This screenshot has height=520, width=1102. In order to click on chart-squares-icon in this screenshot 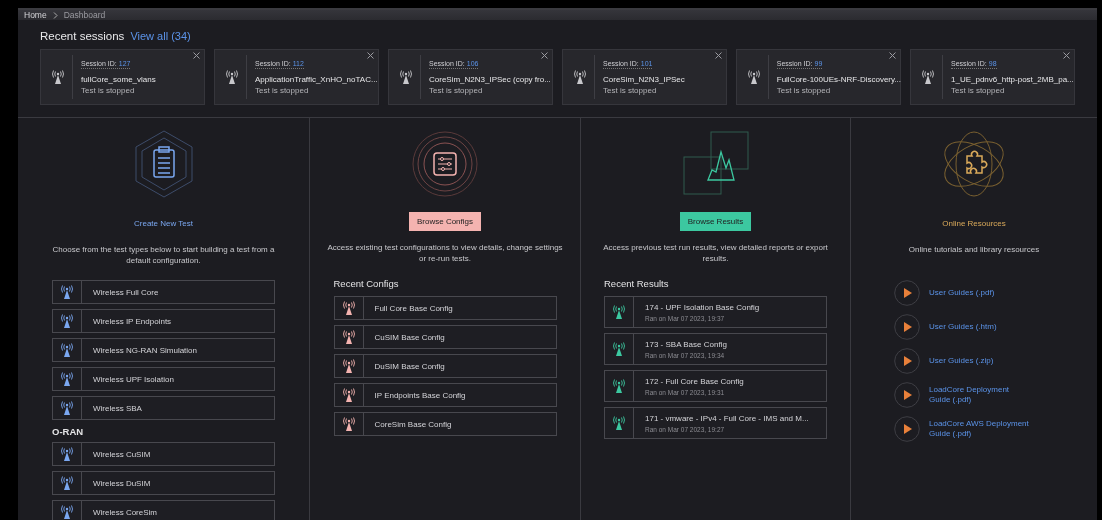, I will do `click(715, 164)`.